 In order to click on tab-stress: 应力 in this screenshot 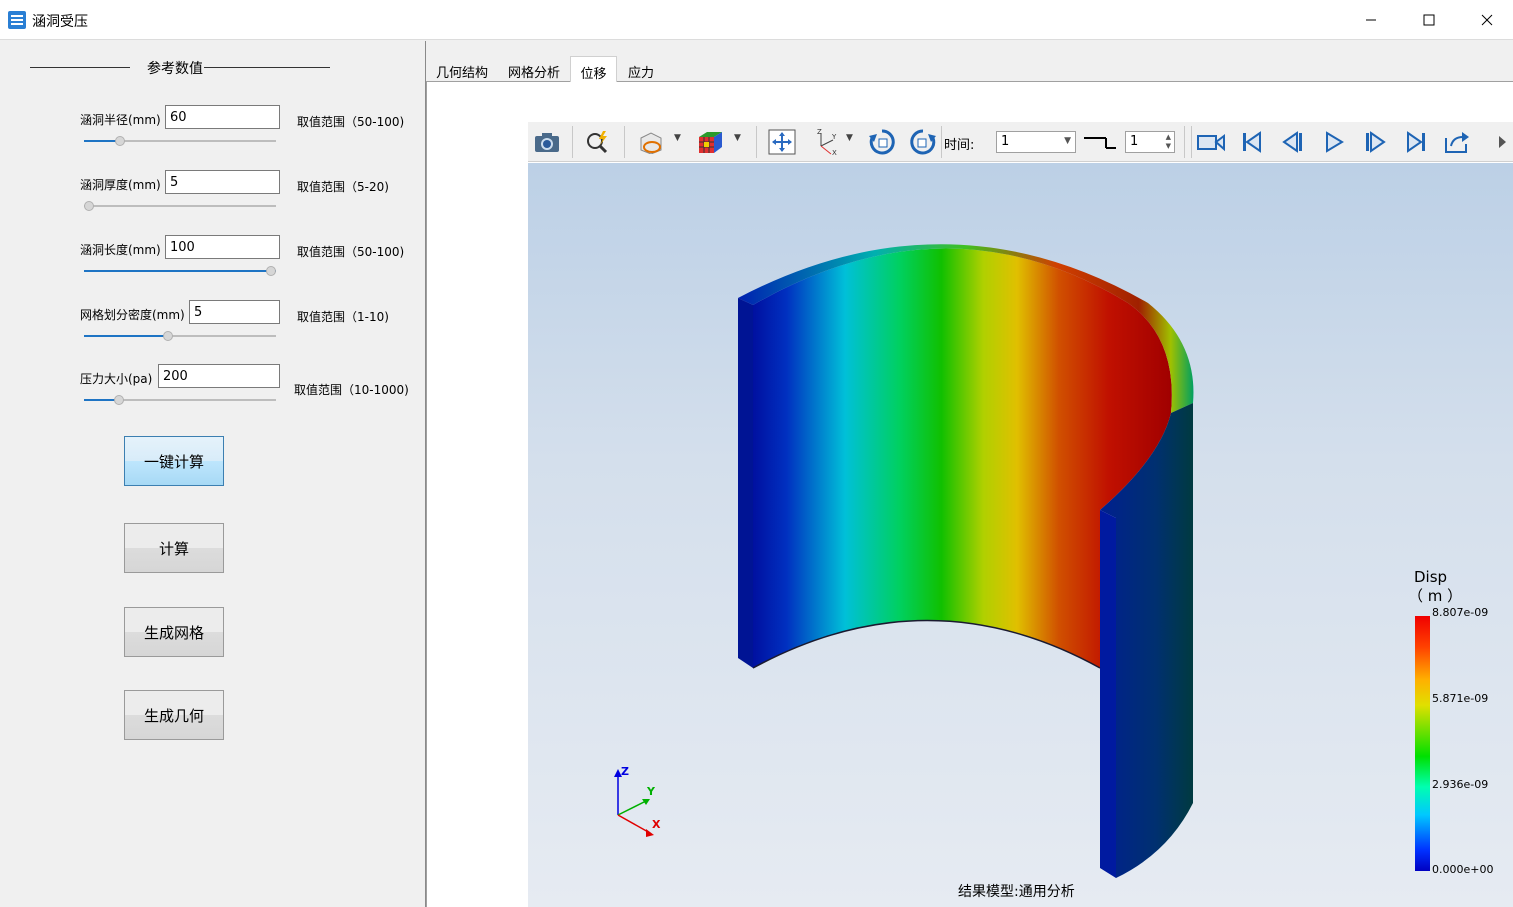, I will do `click(641, 69)`.